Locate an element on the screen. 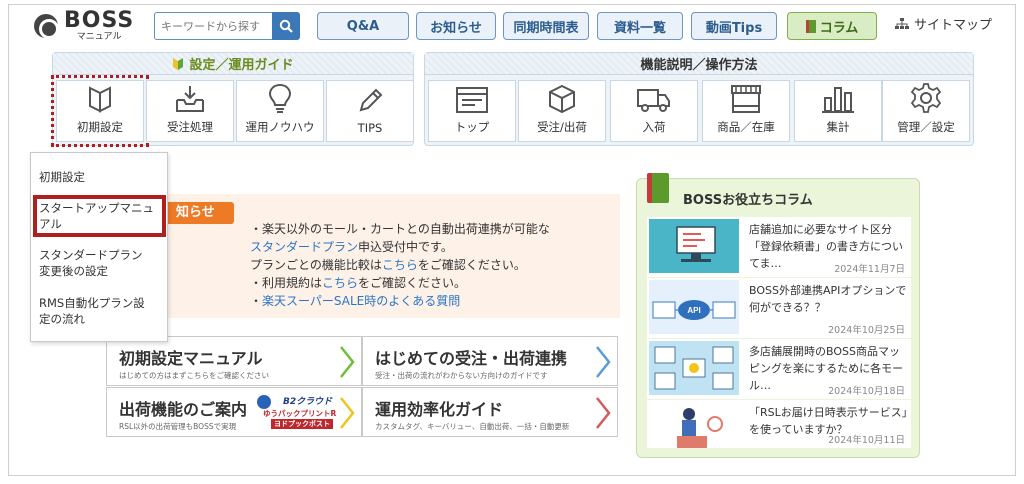 The image size is (1024, 484). card-first-order-shipping: はじめての受注・出荷連携 受注・出荷の流れがわからない方向けのガイドです is located at coordinates (490, 361).